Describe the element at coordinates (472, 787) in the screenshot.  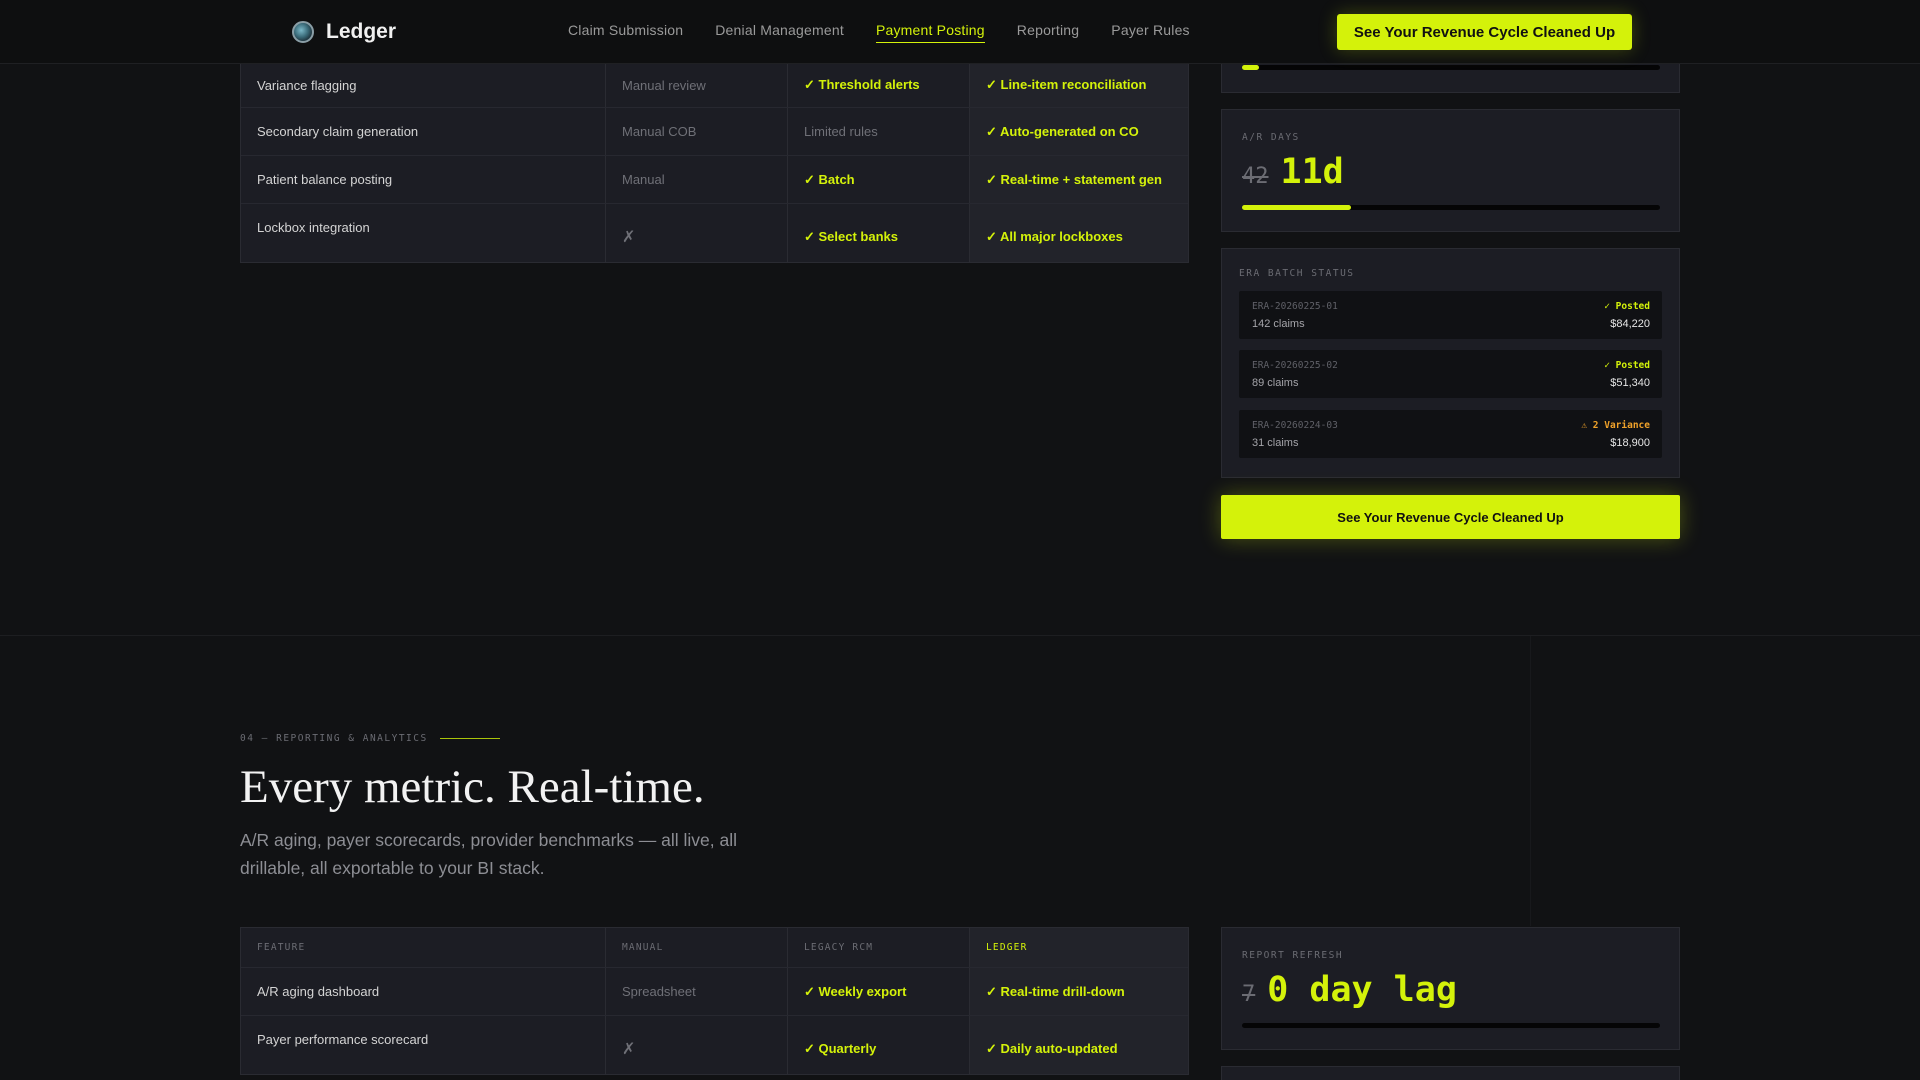
I see `section-title: Every metric. Real-time.` at that location.